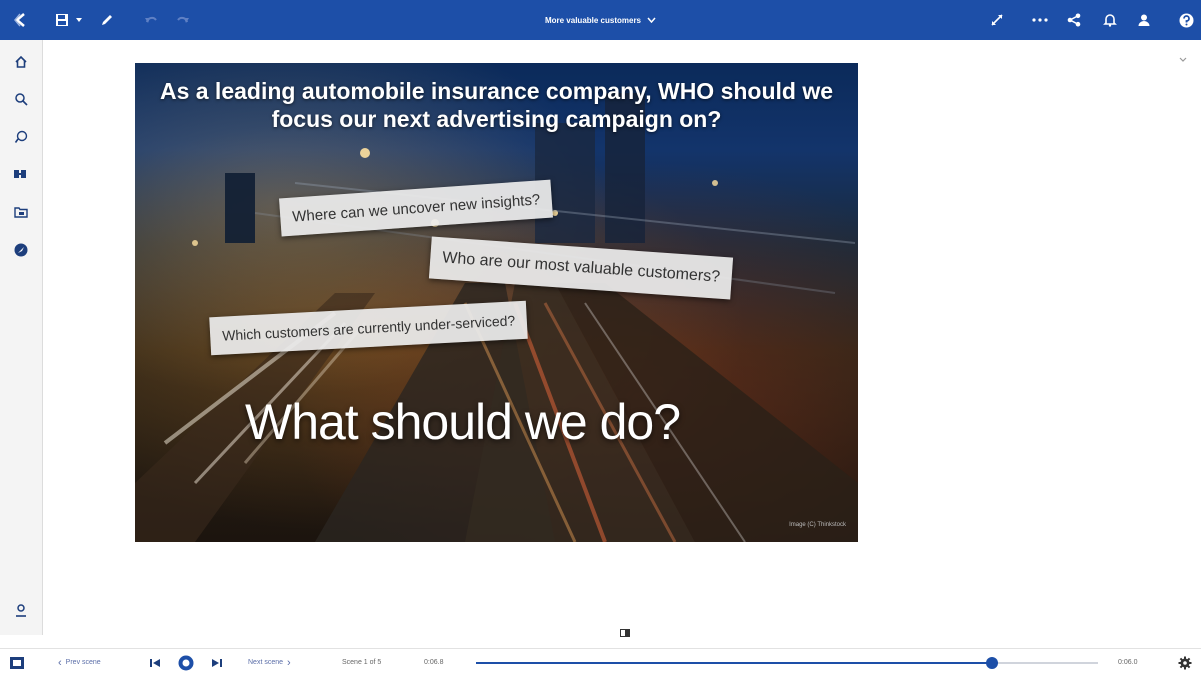 The image size is (1201, 676). Describe the element at coordinates (1074, 20) in the screenshot. I see `share-icon` at that location.